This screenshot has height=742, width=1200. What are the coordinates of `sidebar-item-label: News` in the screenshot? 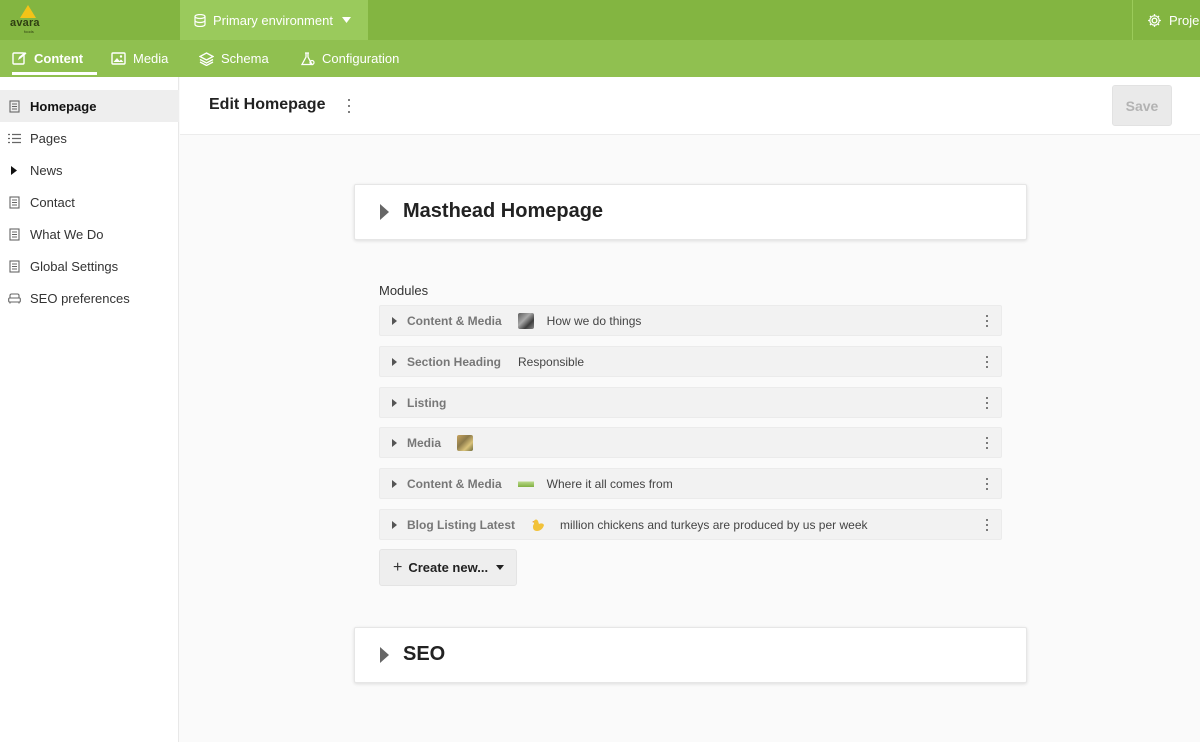 It's located at (46, 170).